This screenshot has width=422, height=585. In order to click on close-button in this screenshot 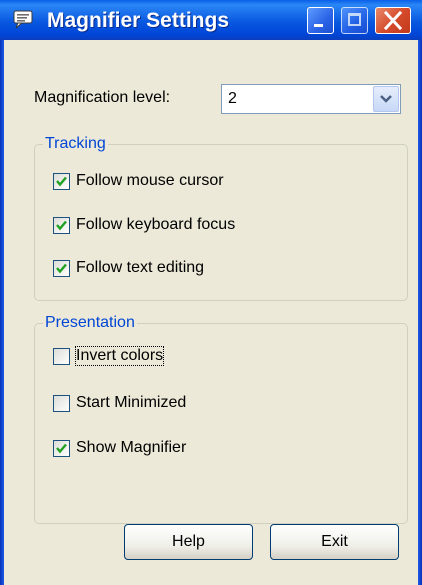, I will do `click(393, 20)`.